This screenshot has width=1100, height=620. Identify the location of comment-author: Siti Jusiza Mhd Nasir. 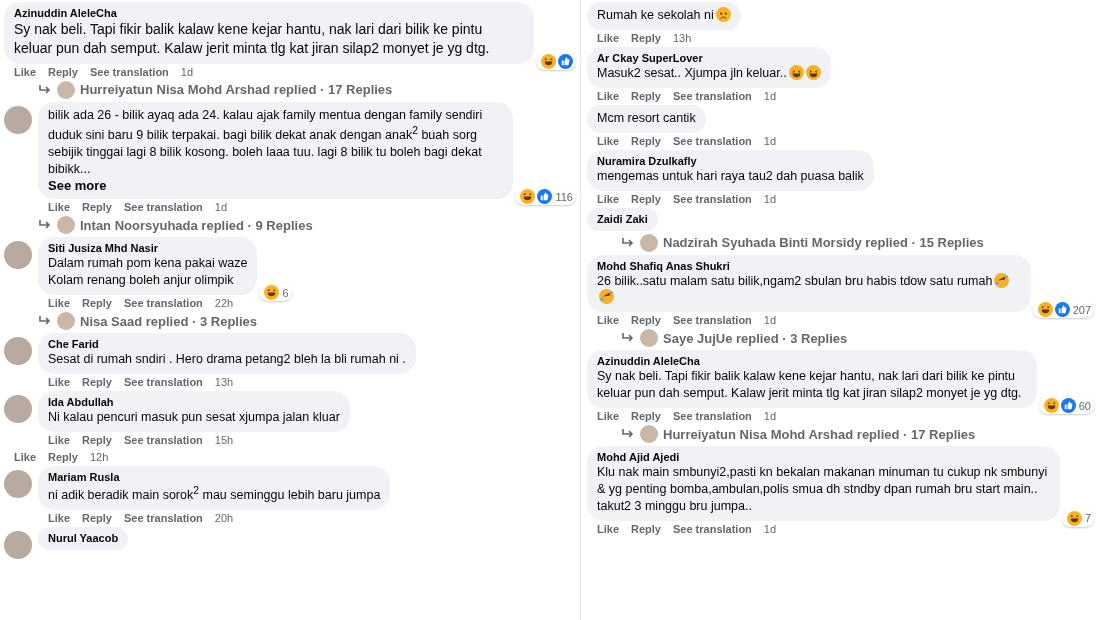
(104, 248).